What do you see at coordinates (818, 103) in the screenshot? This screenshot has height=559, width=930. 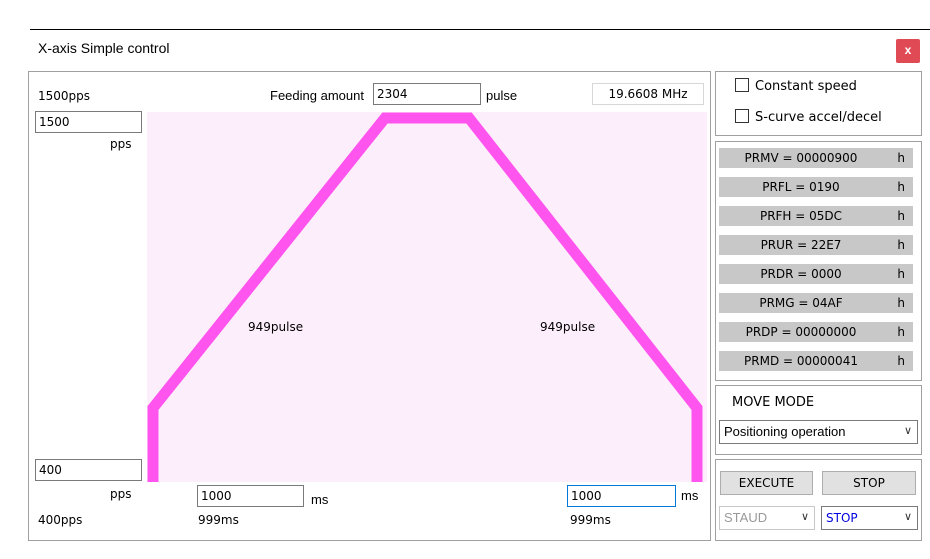 I see `options-group: Constant speed S-curve accel/decel` at bounding box center [818, 103].